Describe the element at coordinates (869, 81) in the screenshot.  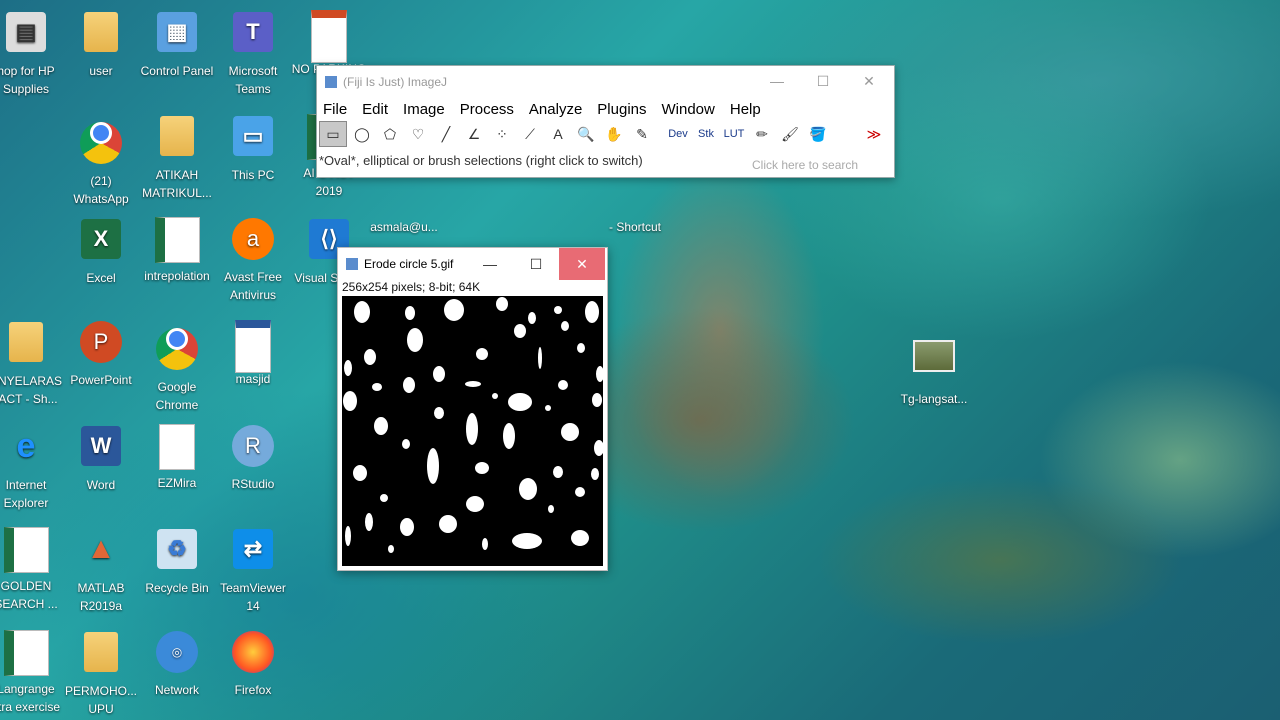
I see `close-button: ✕` at that location.